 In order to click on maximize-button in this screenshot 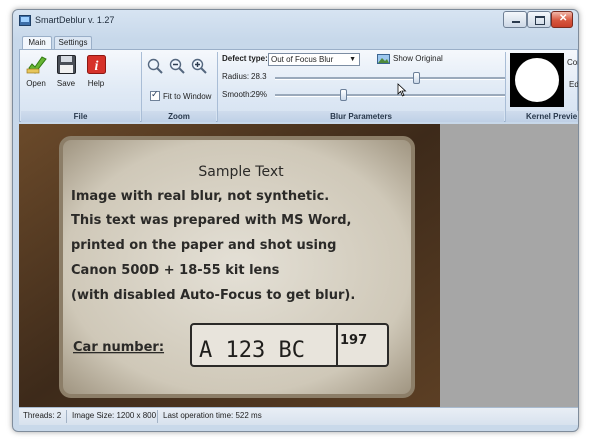, I will do `click(539, 19)`.